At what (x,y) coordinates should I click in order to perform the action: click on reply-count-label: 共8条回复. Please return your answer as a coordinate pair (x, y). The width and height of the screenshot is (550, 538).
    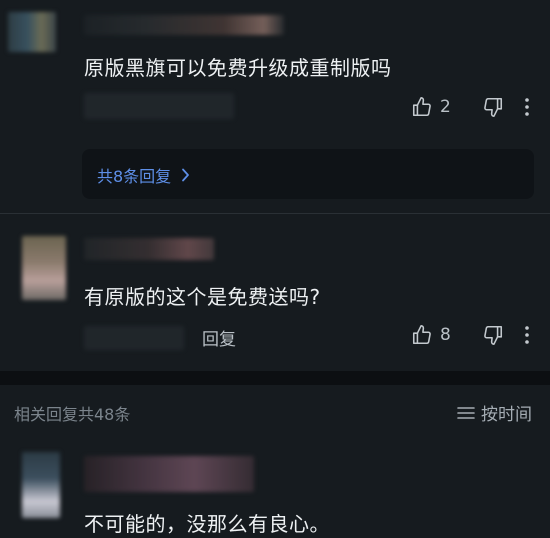
    Looking at the image, I should click on (134, 176).